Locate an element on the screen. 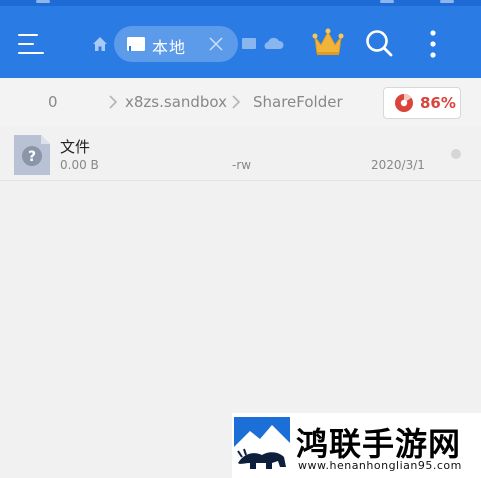 The width and height of the screenshot is (481, 478). tab-local: 本地 is located at coordinates (176, 44).